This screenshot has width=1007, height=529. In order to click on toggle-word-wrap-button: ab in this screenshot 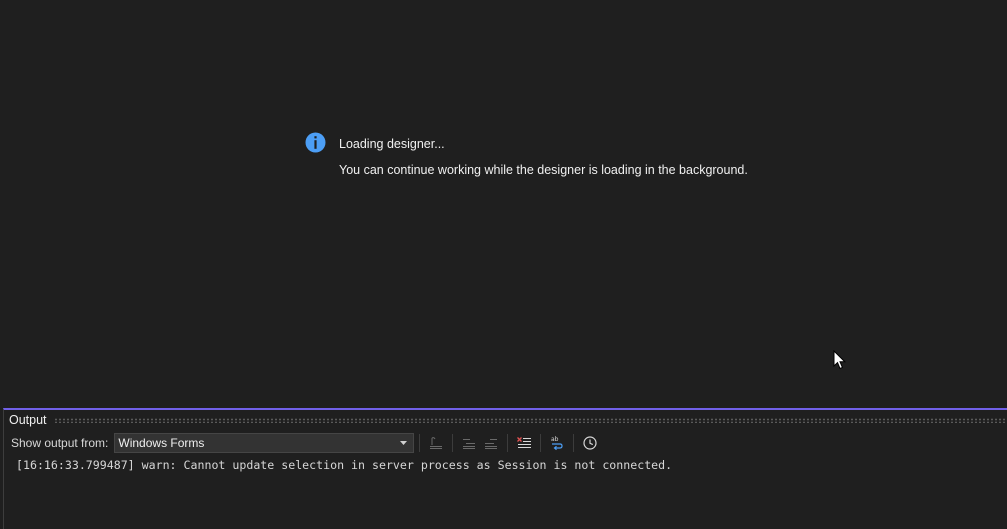, I will do `click(557, 443)`.